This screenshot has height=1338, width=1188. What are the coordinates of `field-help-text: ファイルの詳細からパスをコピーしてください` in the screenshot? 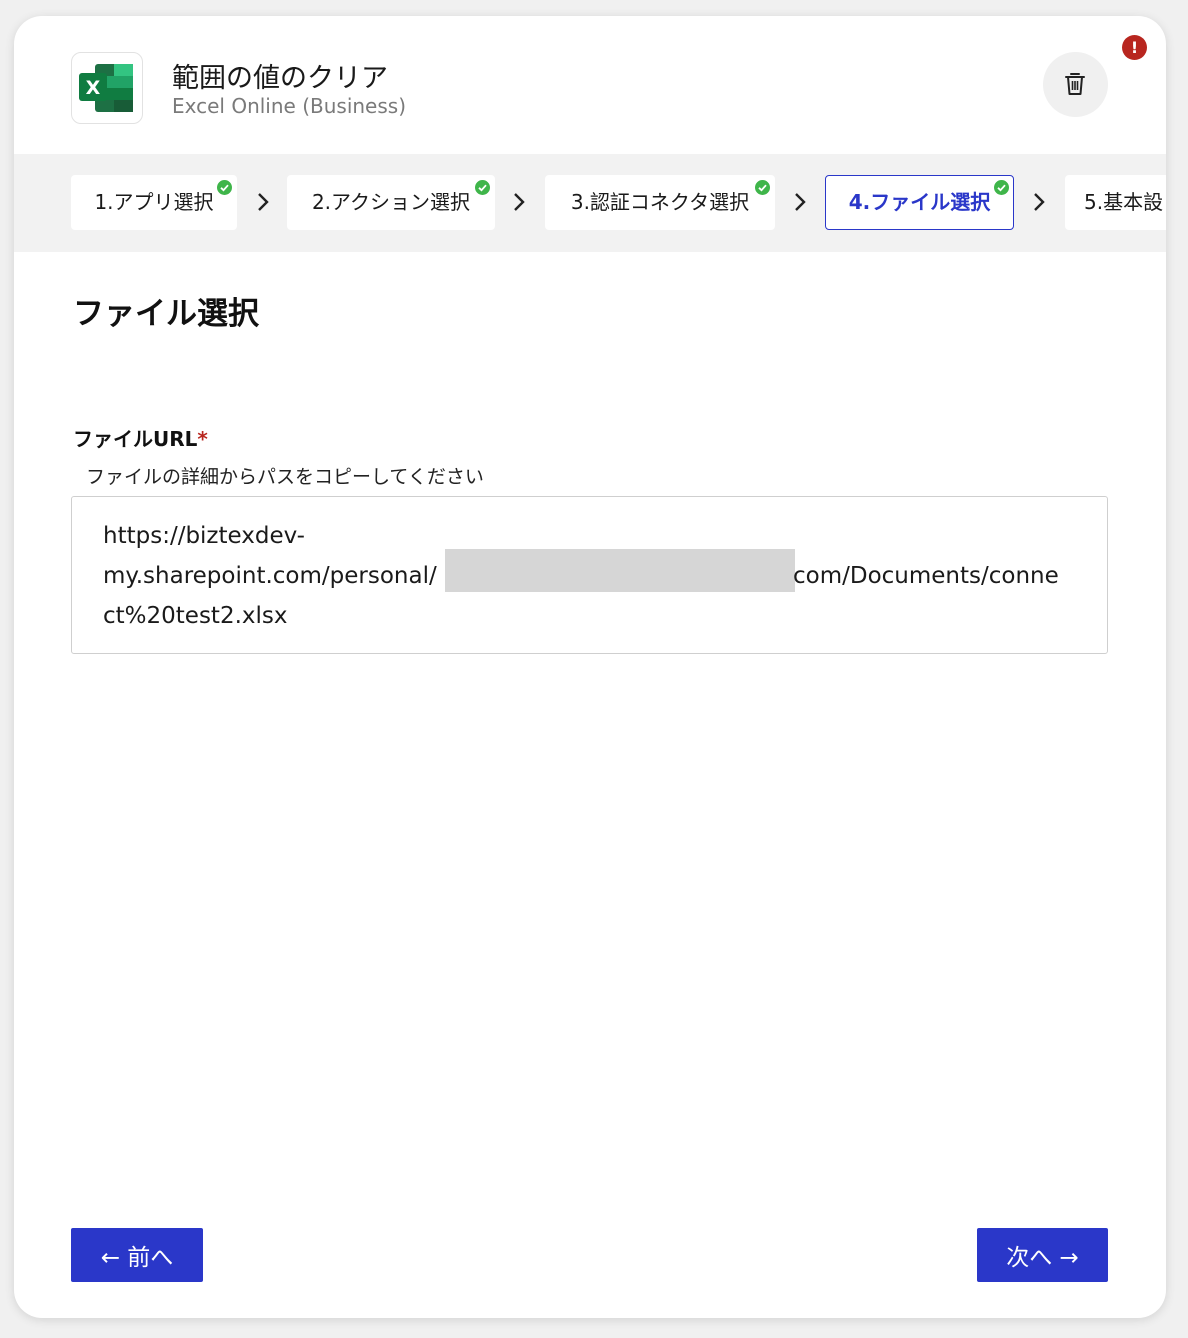 It's located at (285, 477).